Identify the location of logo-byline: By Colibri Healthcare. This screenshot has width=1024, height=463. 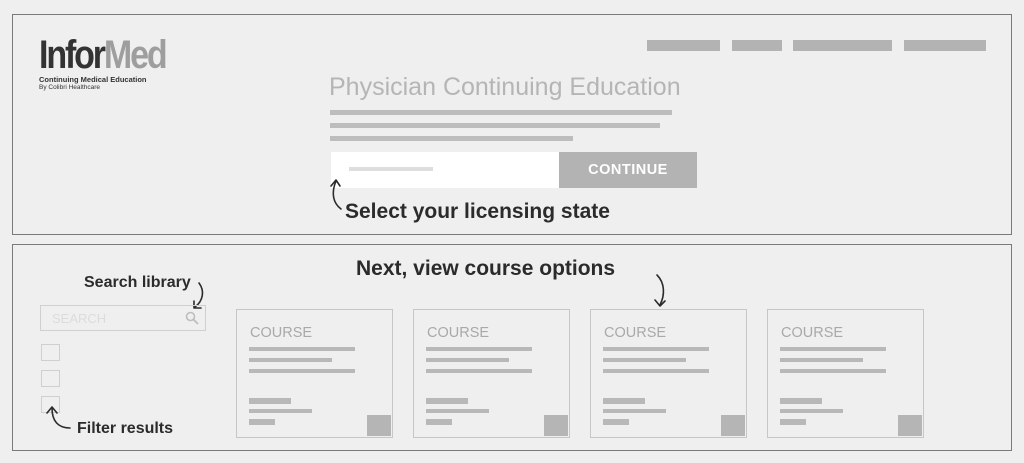
(70, 87).